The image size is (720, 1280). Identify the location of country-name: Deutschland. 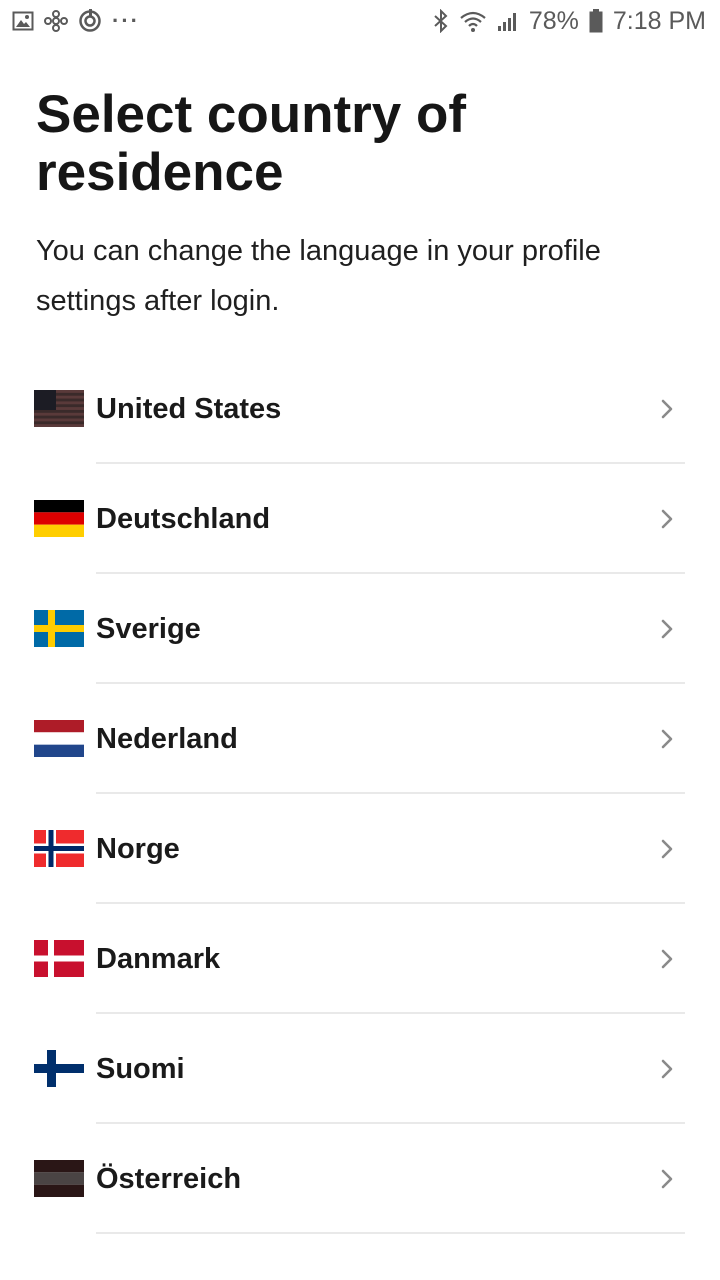
(183, 519).